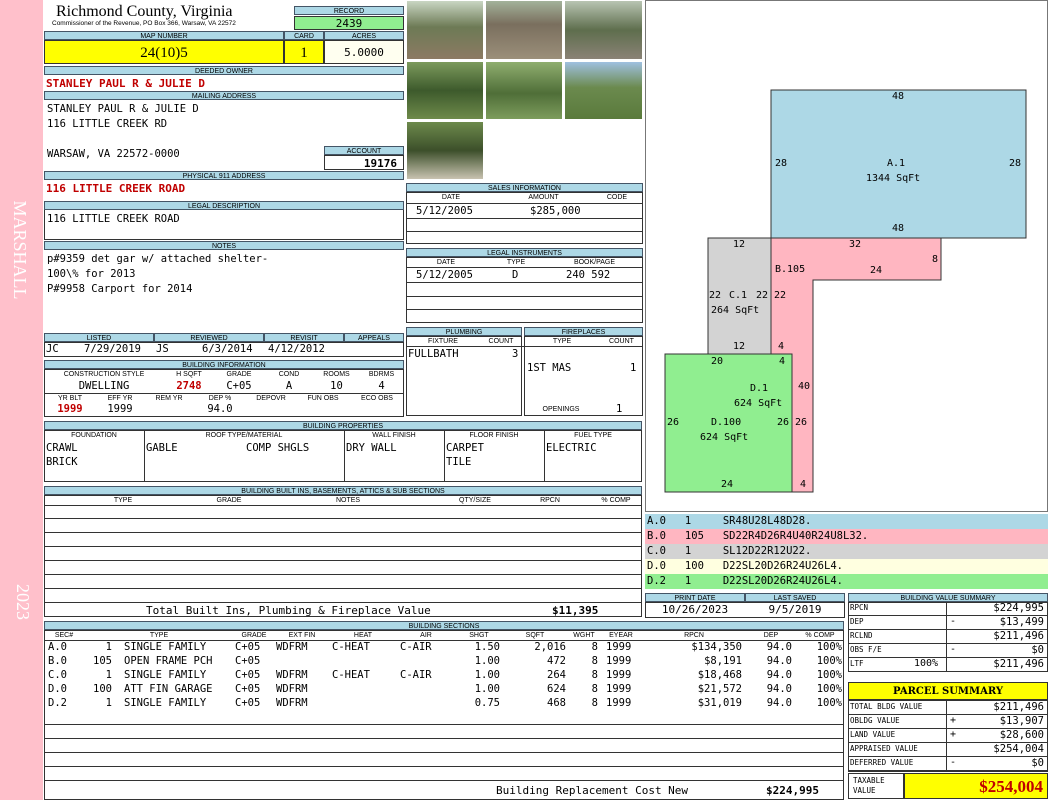 The height and width of the screenshot is (800, 1050). I want to click on sec-row-4-num: 100, so click(102, 689).